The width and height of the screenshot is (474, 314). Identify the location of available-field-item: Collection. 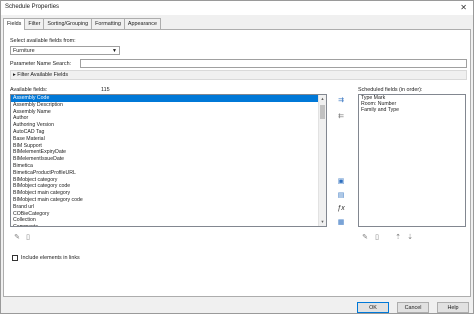
(168, 220).